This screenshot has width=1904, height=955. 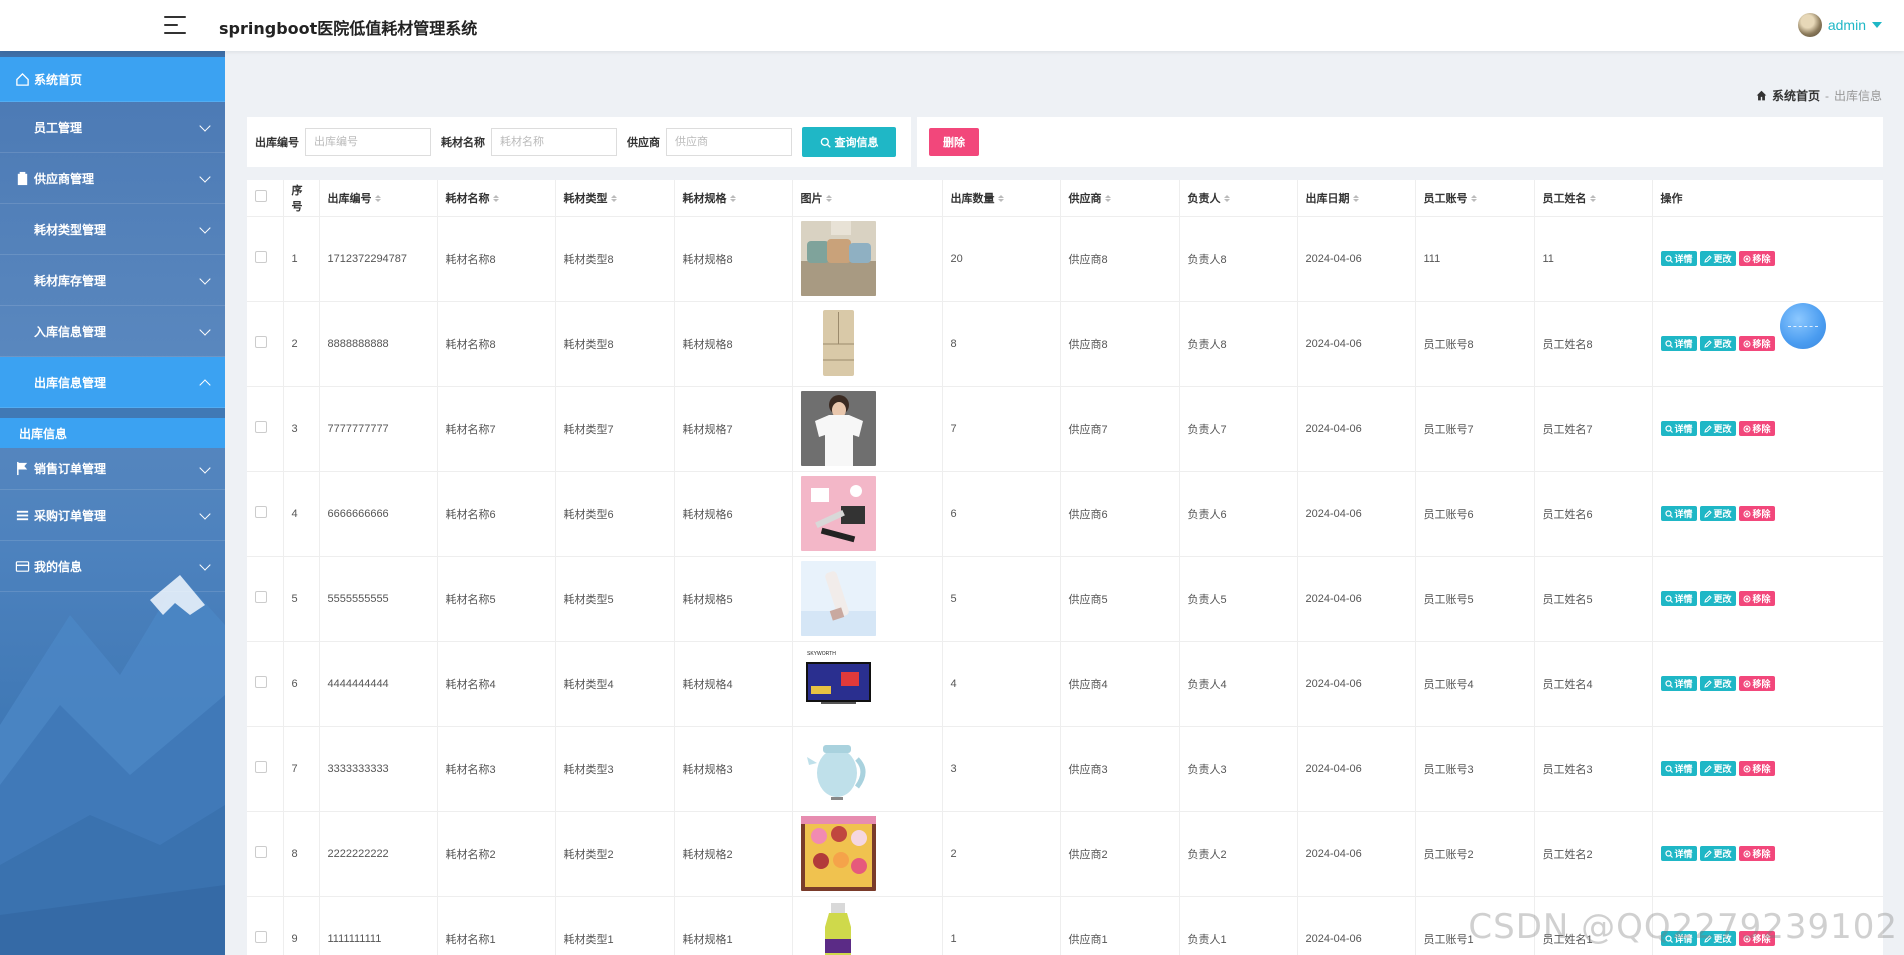 What do you see at coordinates (112, 382) in the screenshot?
I see `sidebar-item-outbound: 出库信息管理` at bounding box center [112, 382].